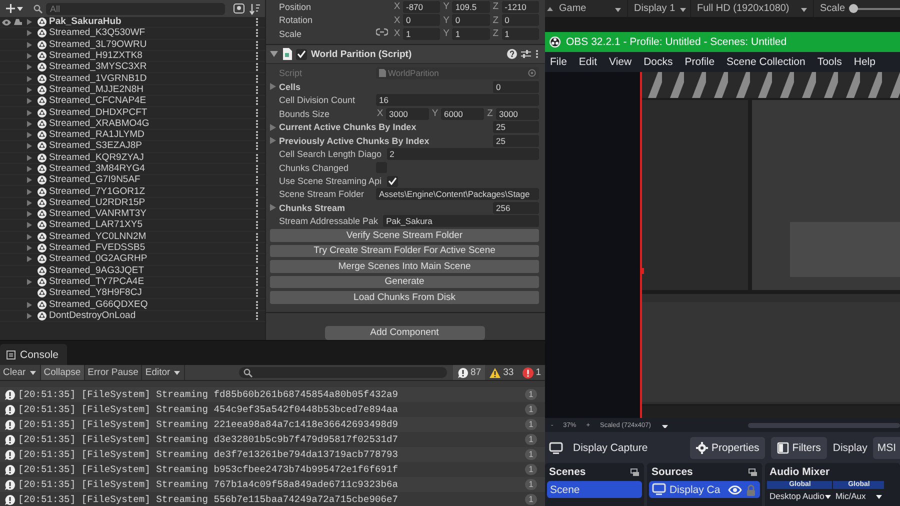 This screenshot has width=900, height=506. Describe the element at coordinates (151, 315) in the screenshot. I see `hierarchy-item: DontDestroyOnLoad` at that location.